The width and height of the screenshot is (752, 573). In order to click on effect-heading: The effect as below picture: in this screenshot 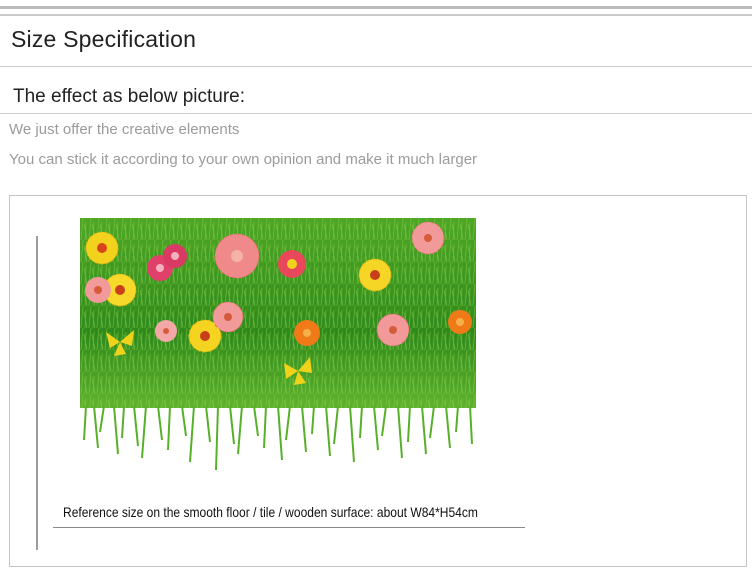, I will do `click(129, 96)`.